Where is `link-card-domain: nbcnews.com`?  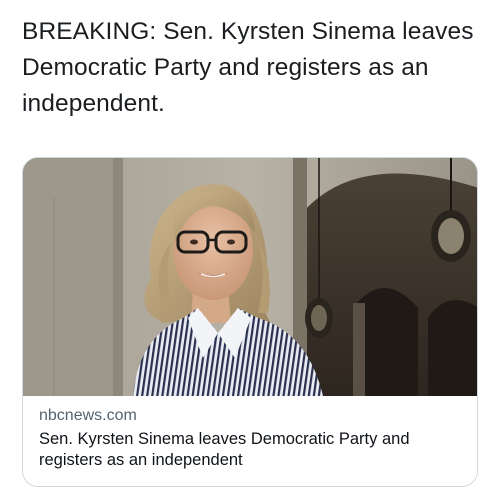
link-card-domain: nbcnews.com is located at coordinates (88, 415).